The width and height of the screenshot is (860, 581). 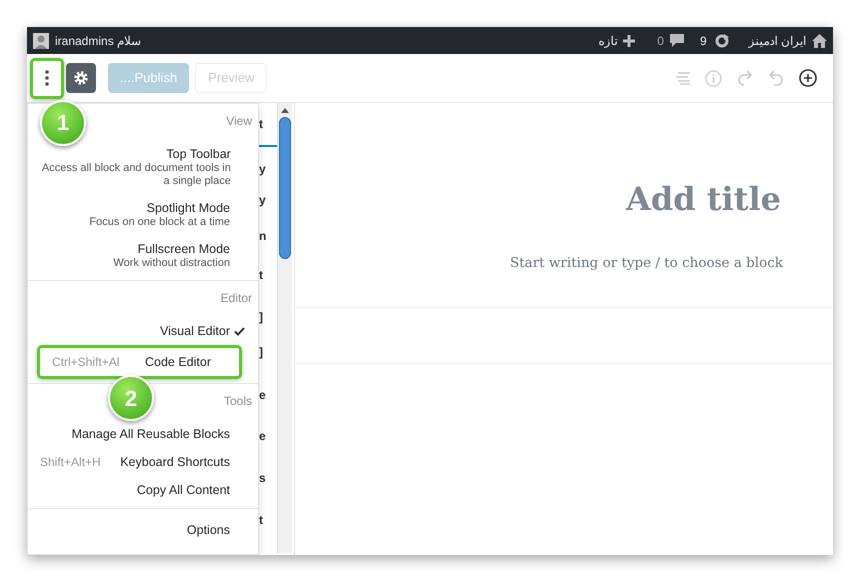 I want to click on user-greeting: iranadmins سلام, so click(x=98, y=41).